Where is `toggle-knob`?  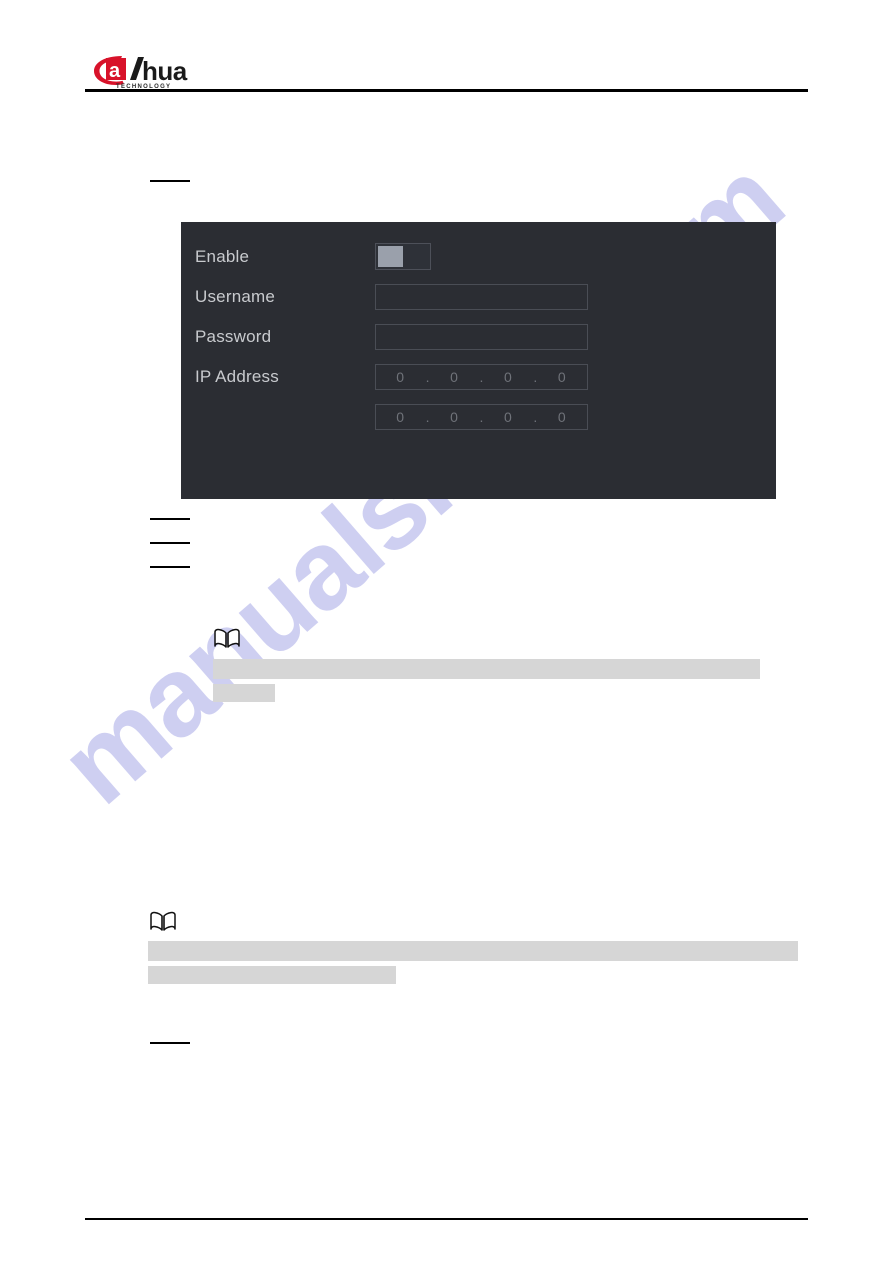
toggle-knob is located at coordinates (390, 256).